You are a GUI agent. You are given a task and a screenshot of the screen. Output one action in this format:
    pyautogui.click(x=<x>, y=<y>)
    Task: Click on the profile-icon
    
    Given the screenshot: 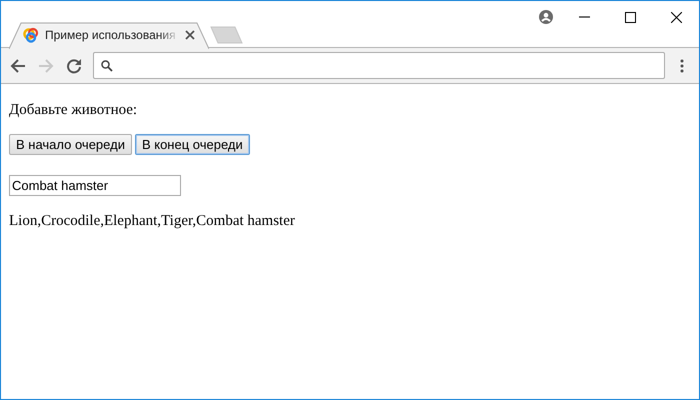 What is the action you would take?
    pyautogui.click(x=546, y=17)
    